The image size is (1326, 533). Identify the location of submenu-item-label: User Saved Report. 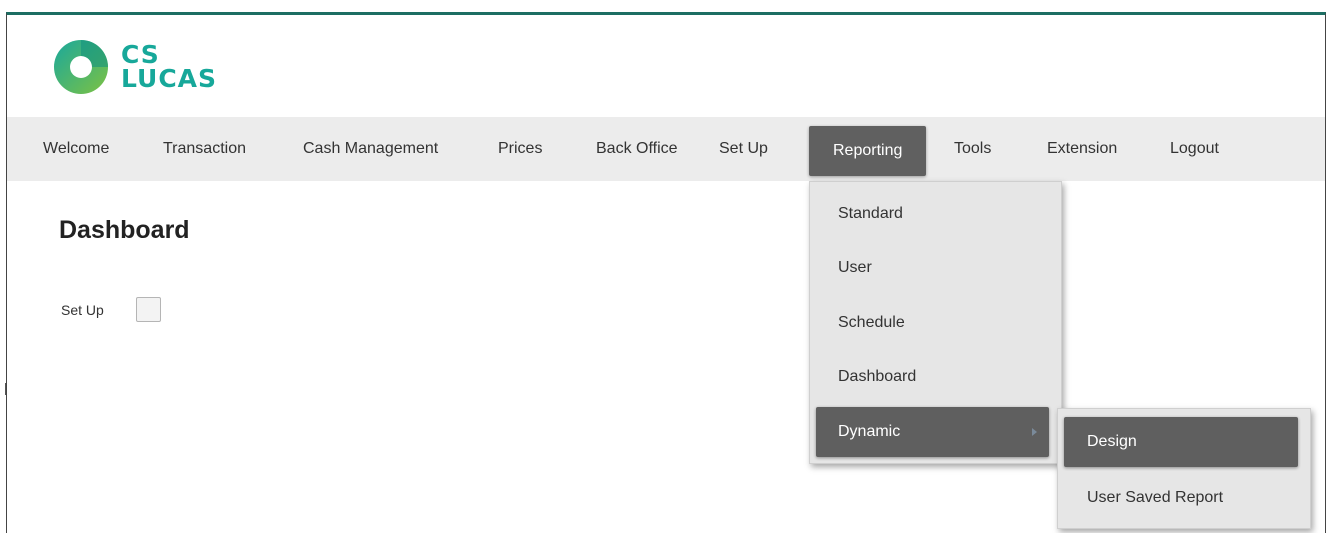
(1155, 497).